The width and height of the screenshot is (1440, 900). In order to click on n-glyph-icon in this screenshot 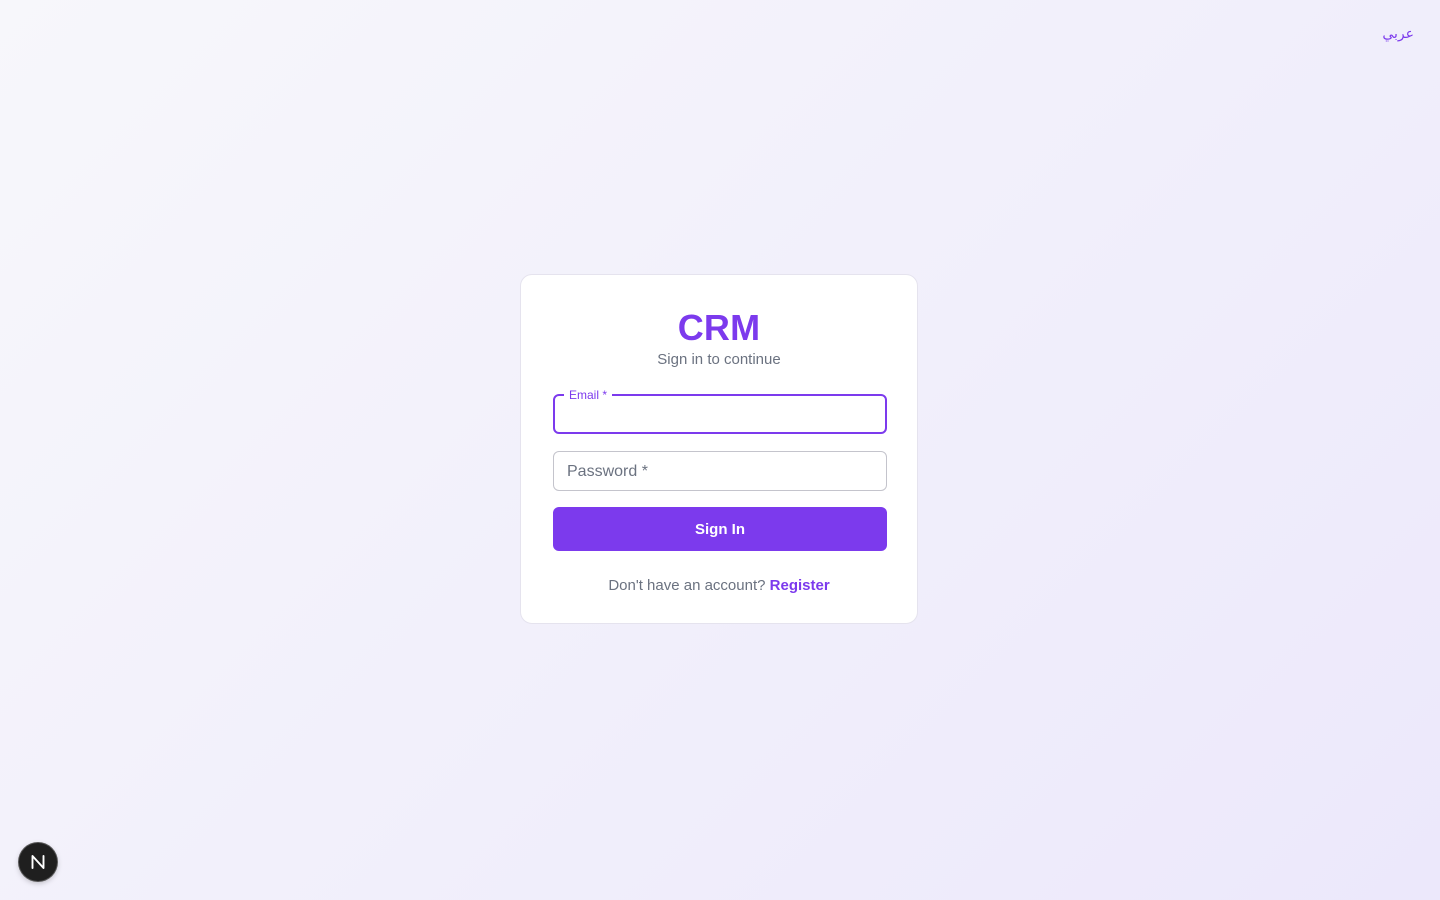, I will do `click(38, 862)`.